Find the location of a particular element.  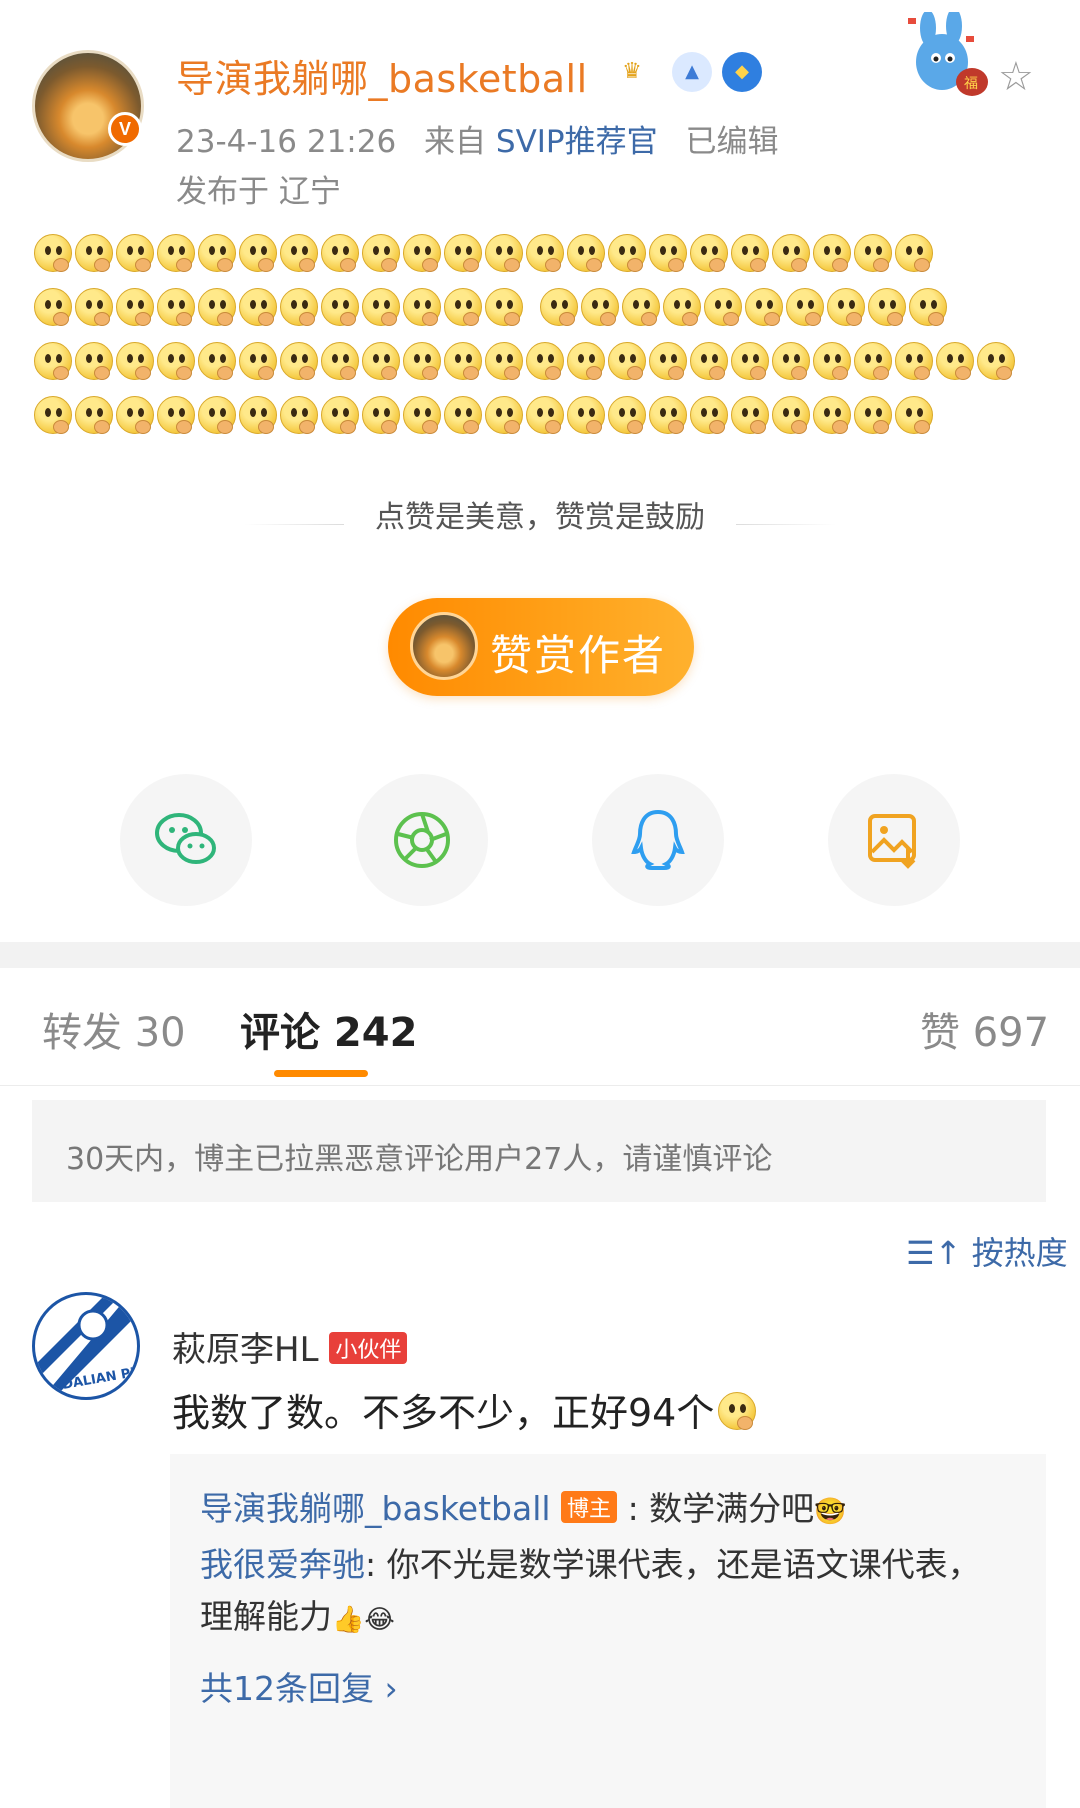

sort-icon: ☰↑ is located at coordinates (934, 1253).